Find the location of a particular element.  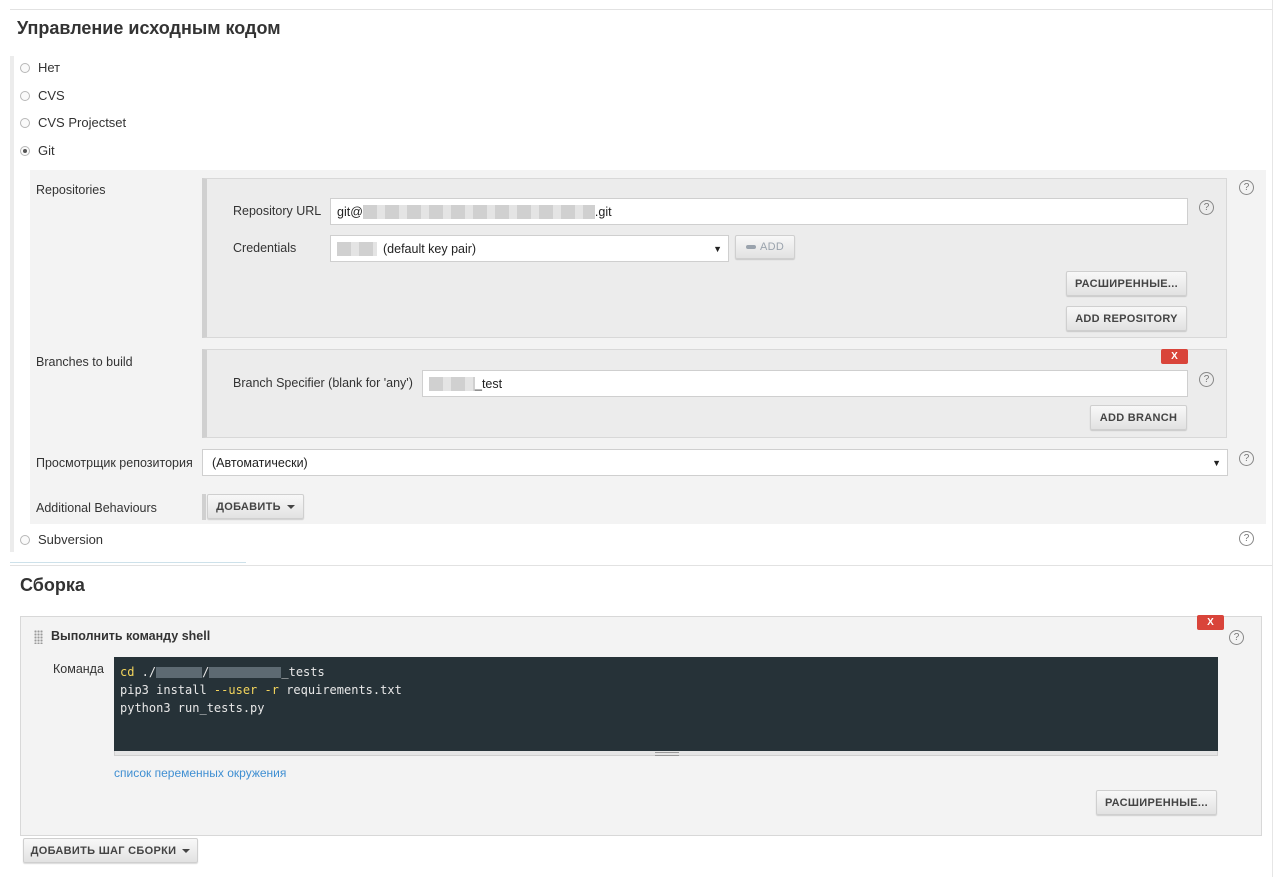

repo-url-input: git@ .git is located at coordinates (759, 211).